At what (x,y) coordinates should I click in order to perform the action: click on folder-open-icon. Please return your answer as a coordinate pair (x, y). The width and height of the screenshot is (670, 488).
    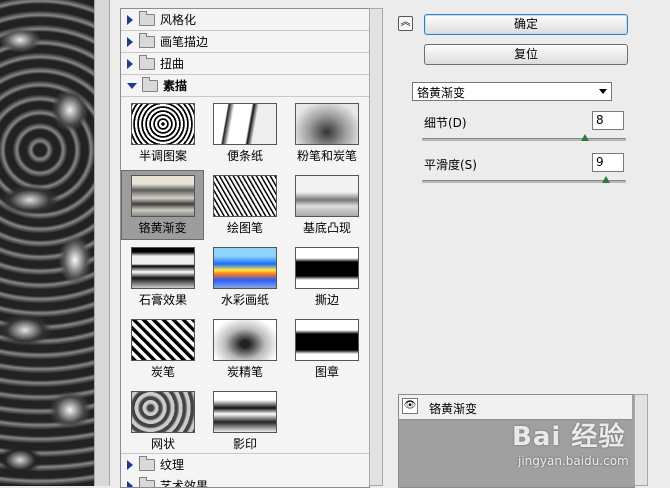
    Looking at the image, I should click on (150, 86).